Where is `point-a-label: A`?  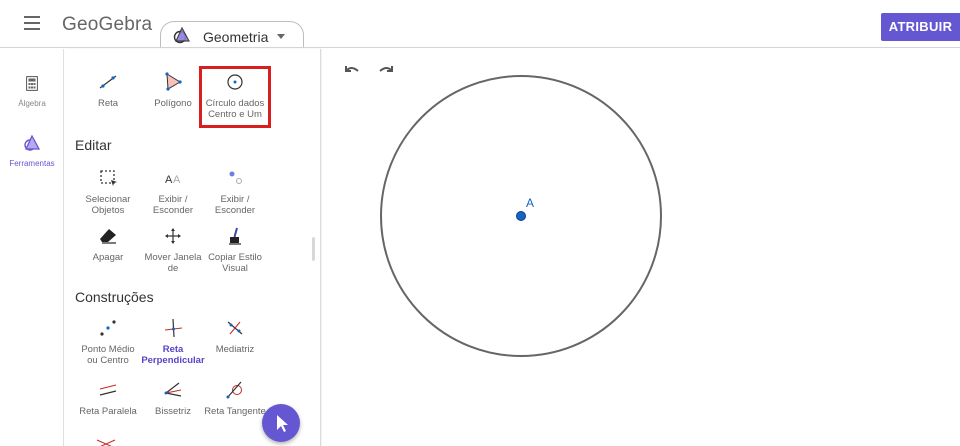
point-a-label: A is located at coordinates (530, 203).